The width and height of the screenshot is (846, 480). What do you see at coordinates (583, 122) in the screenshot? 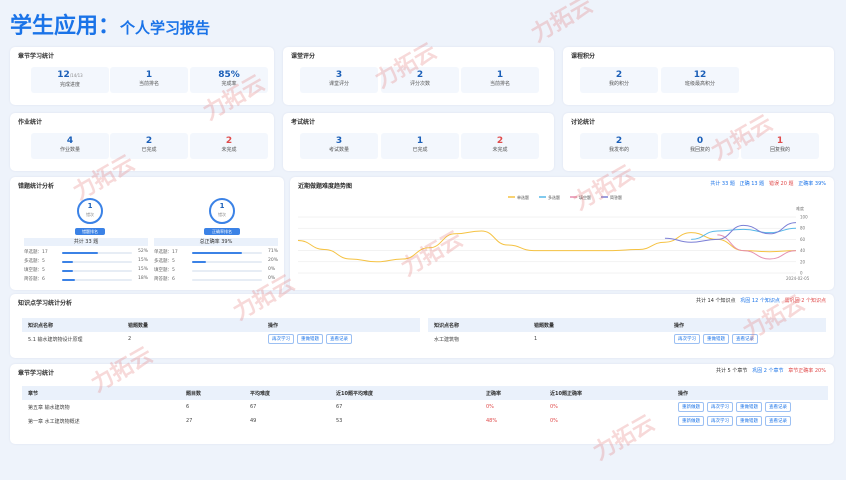
I see `card-title: 讨论统计` at bounding box center [583, 122].